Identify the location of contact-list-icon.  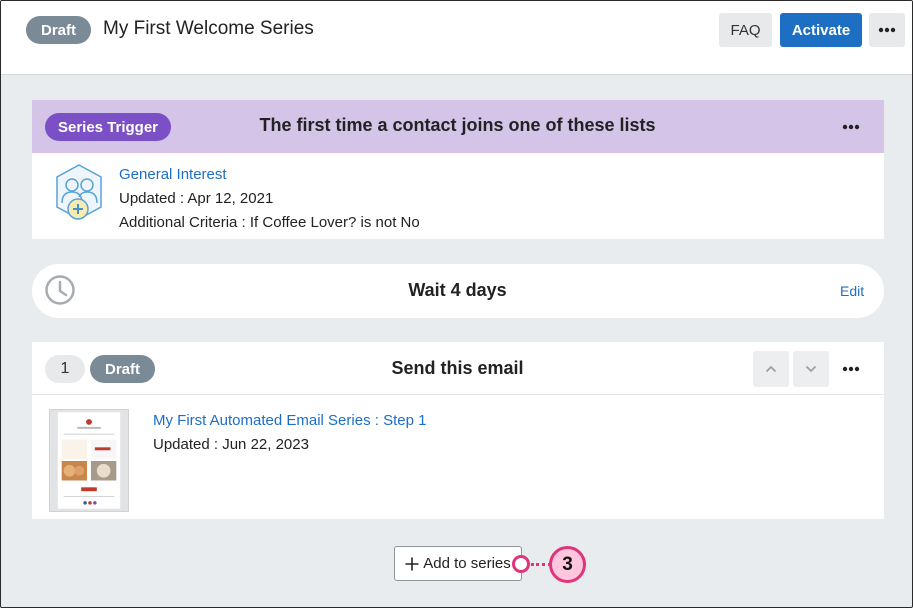
(79, 192).